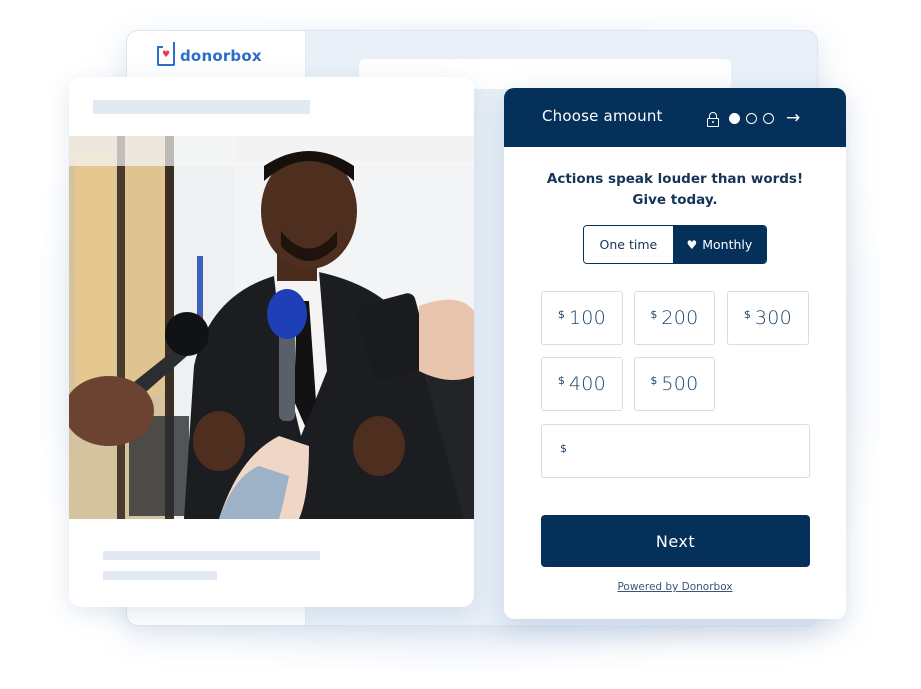  What do you see at coordinates (734, 118) in the screenshot?
I see `step-dot-1-active` at bounding box center [734, 118].